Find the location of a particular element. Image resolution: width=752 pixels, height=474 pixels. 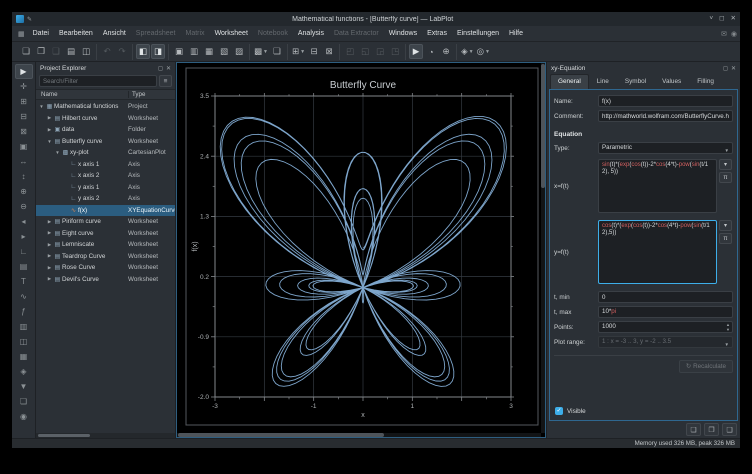

save-default-button: ❐ is located at coordinates (711, 429).